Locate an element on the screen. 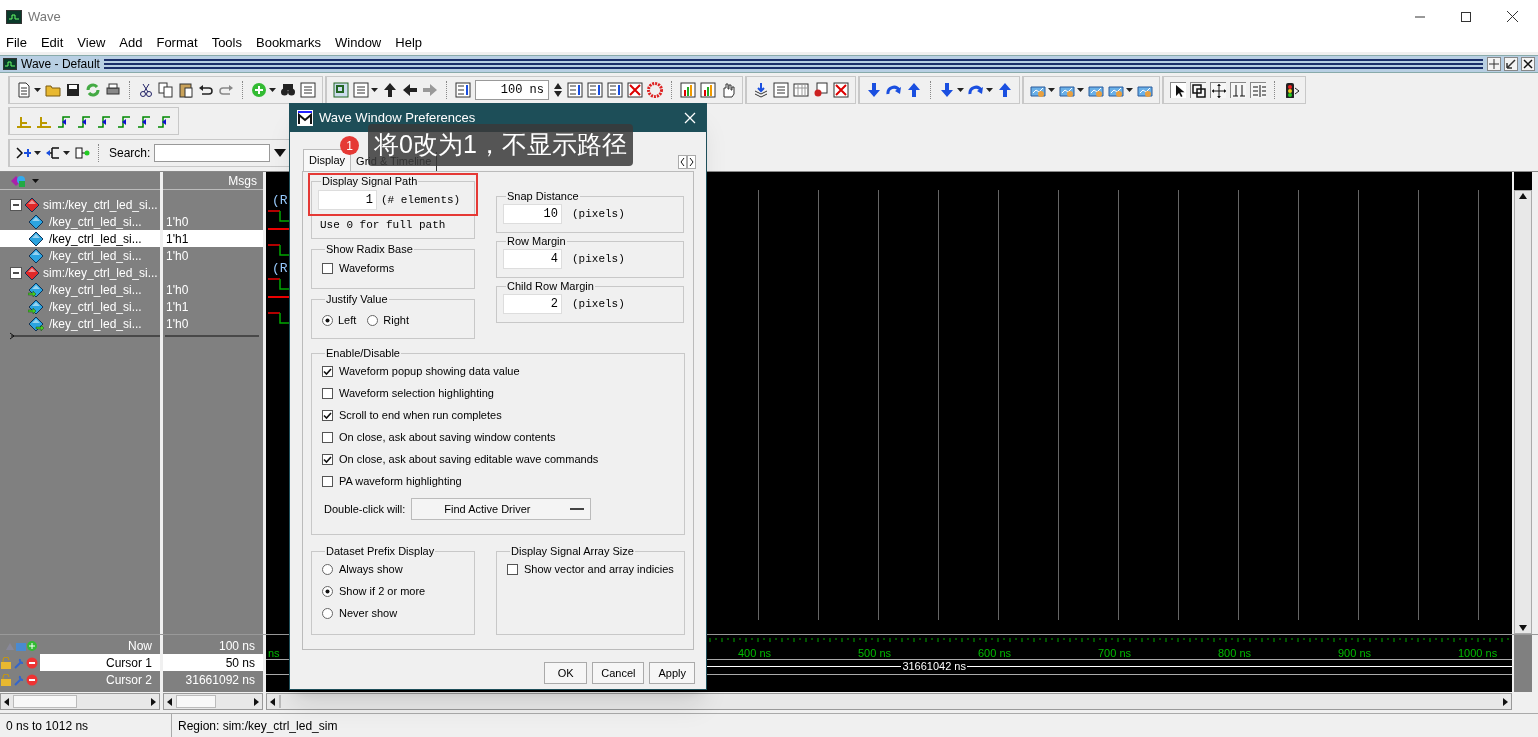 Image resolution: width=1538 pixels, height=737 pixels. cursor-name: Cursor 2 is located at coordinates (100, 679).